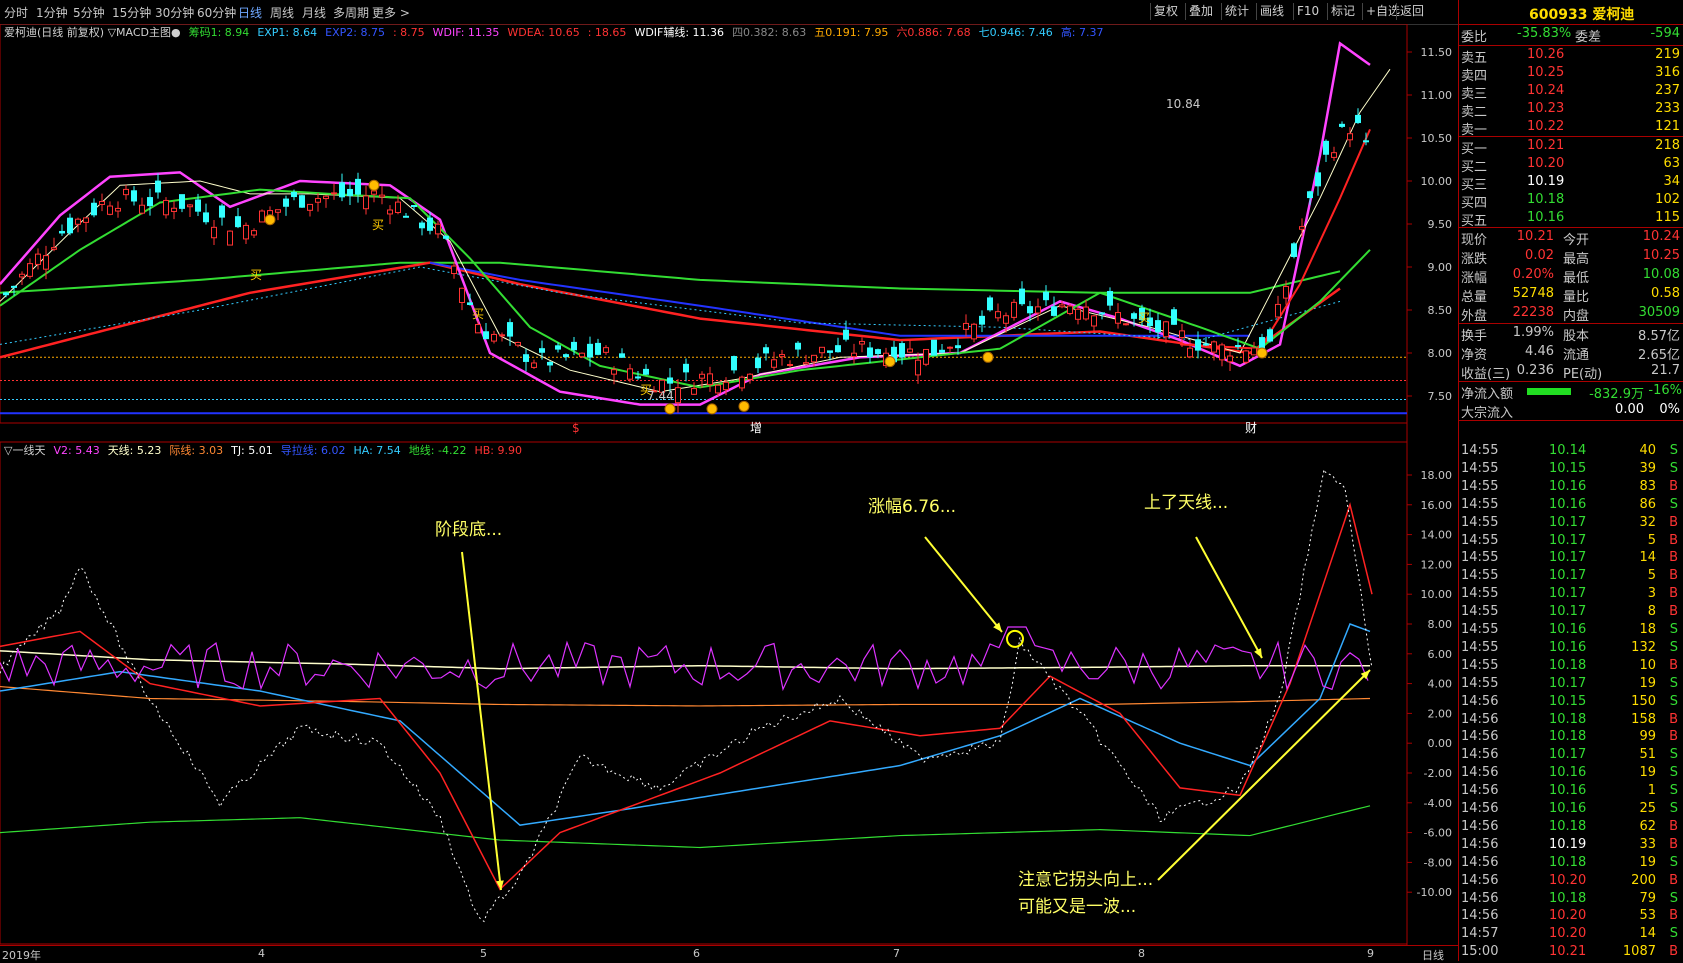 This screenshot has height=963, width=1683. What do you see at coordinates (1667, 72) in the screenshot?
I see `ask-volume: 316` at bounding box center [1667, 72].